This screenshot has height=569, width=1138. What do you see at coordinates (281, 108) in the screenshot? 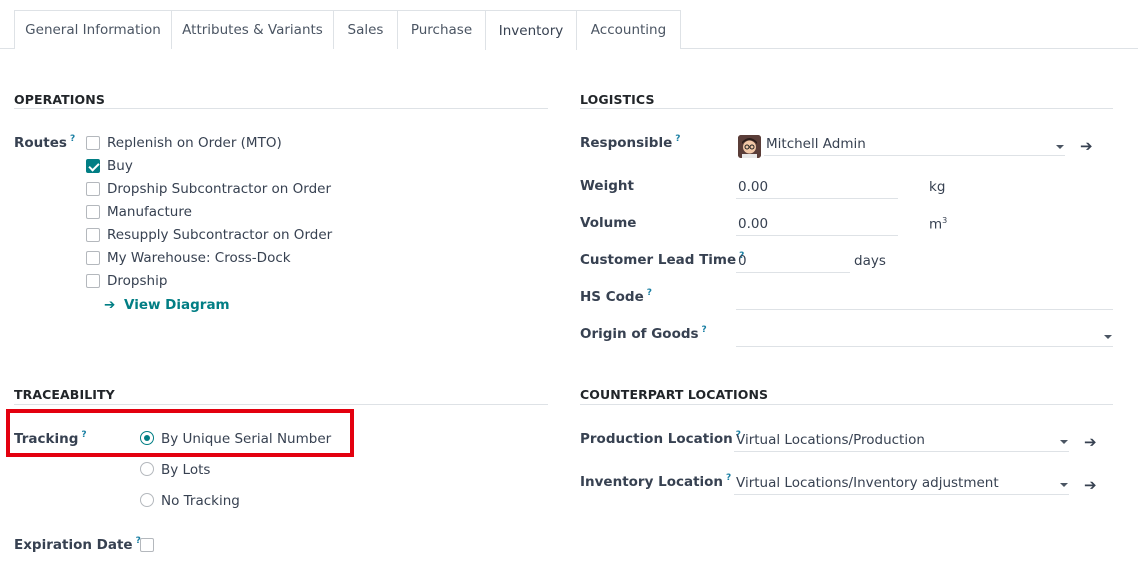
I see `operations-divider` at bounding box center [281, 108].